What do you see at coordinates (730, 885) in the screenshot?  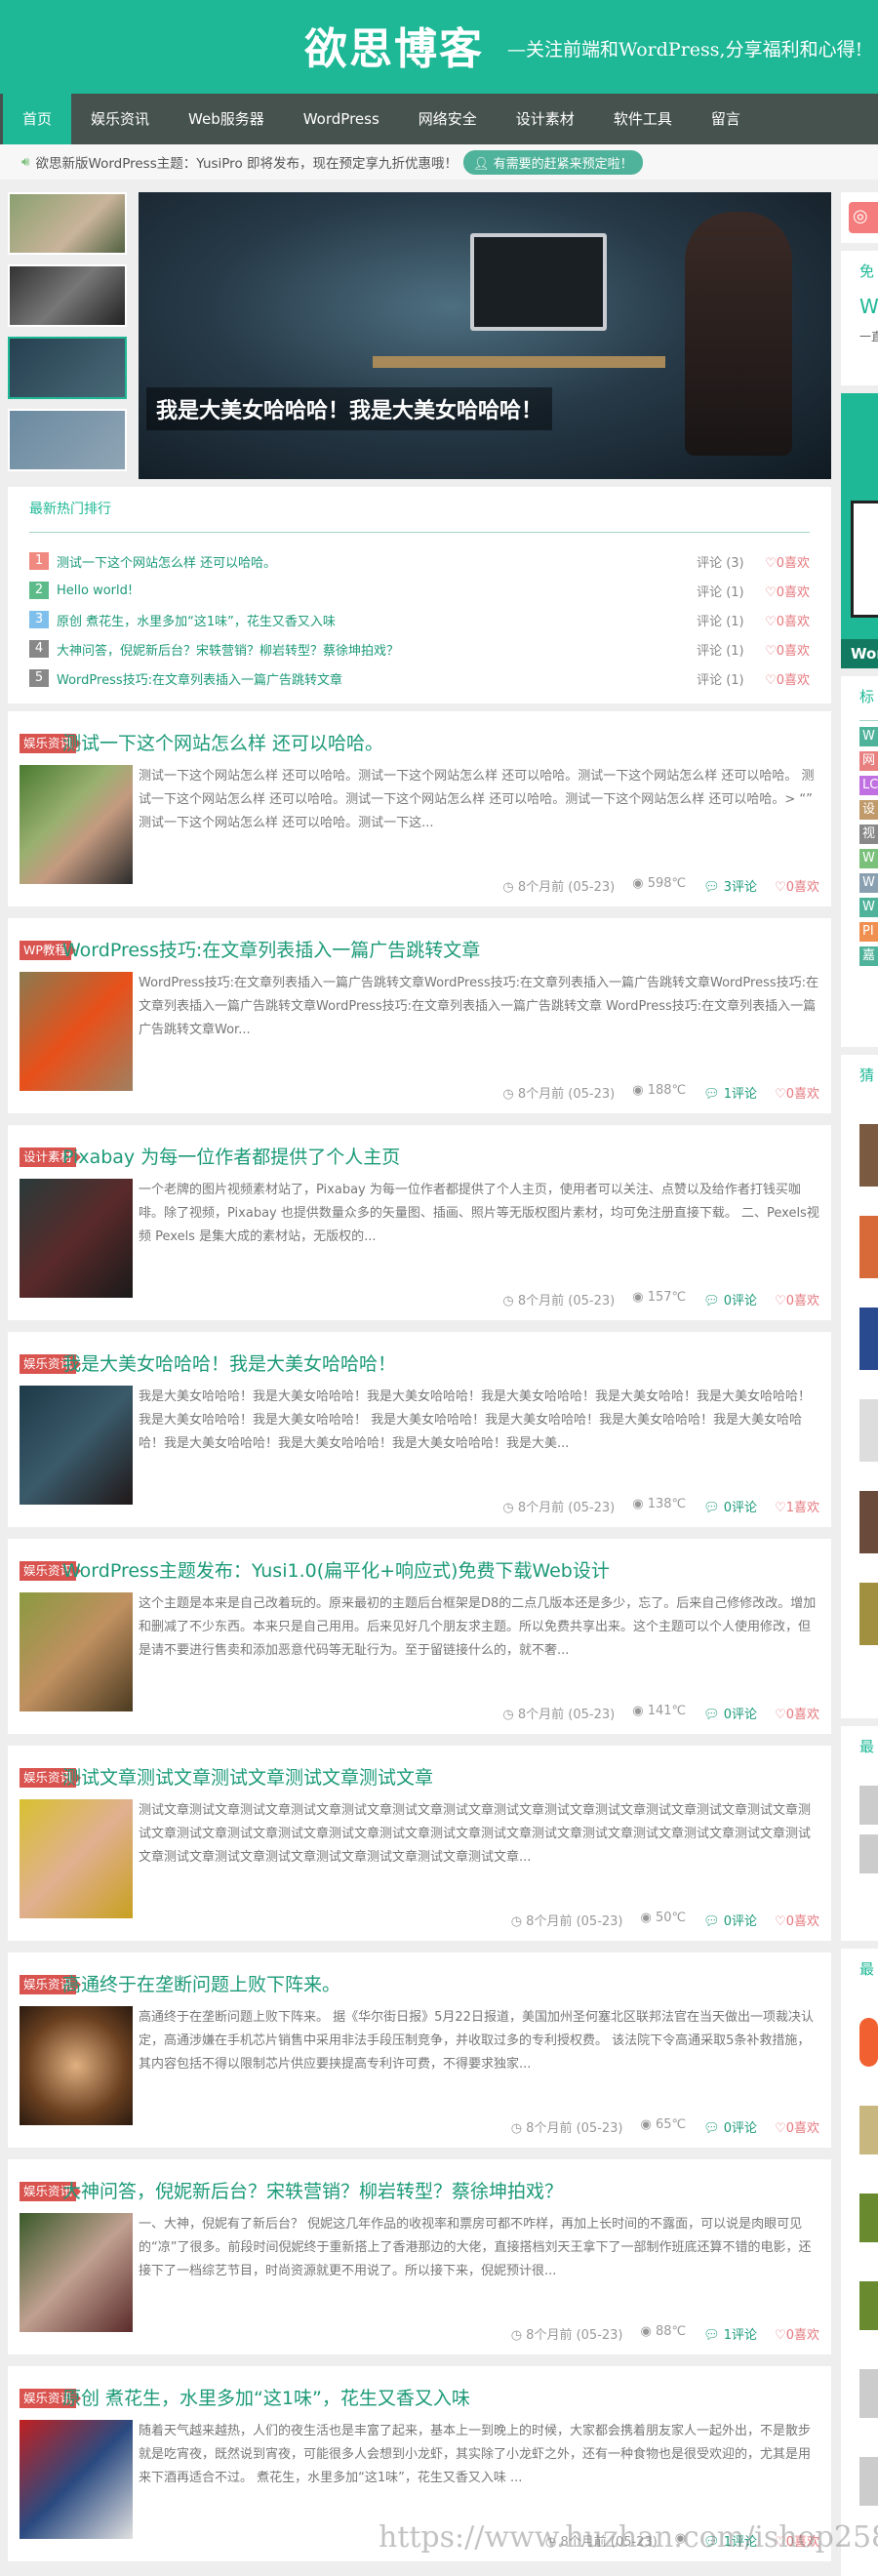 I see `post-comments: 💬︎ 3评论` at bounding box center [730, 885].